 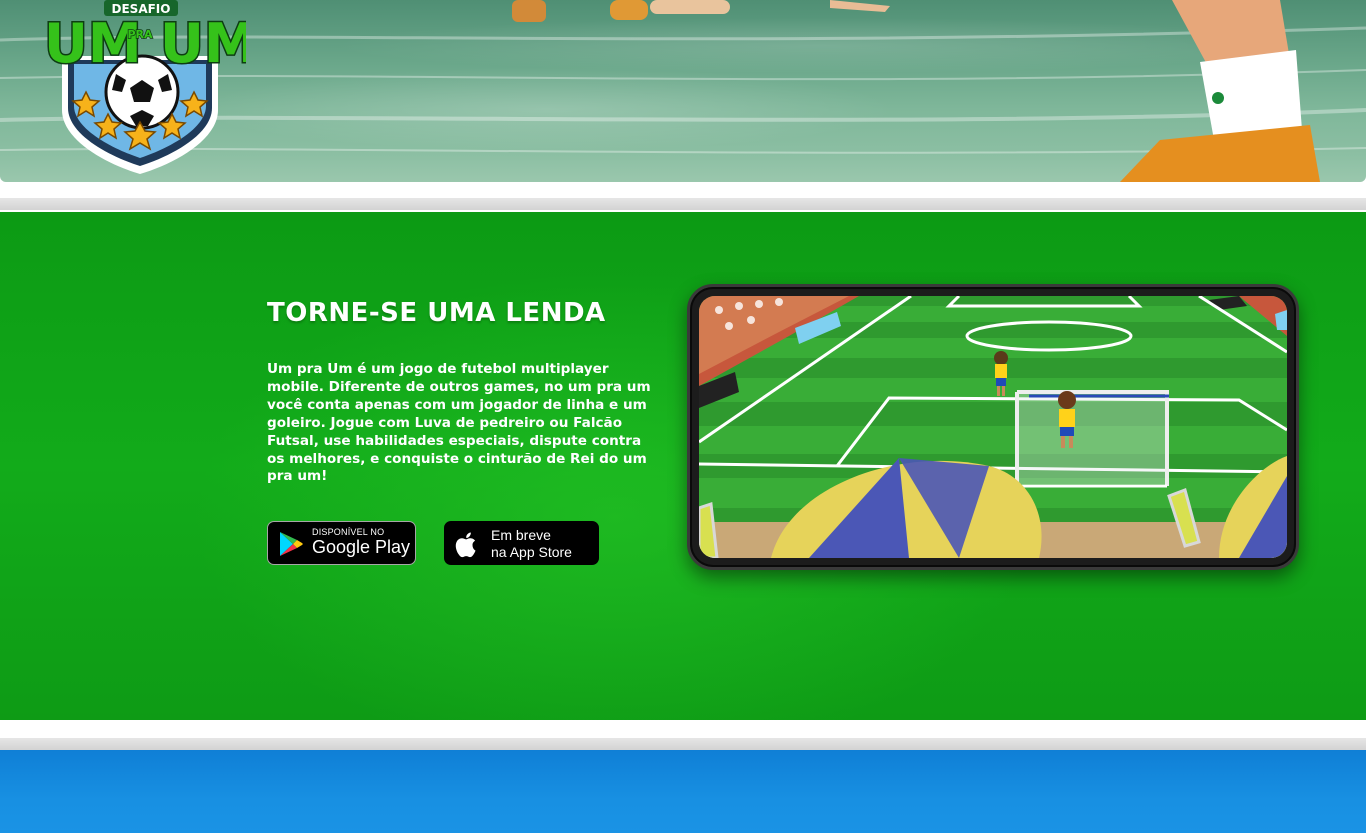 I want to click on logo-word-right: UM, so click(x=203, y=43).